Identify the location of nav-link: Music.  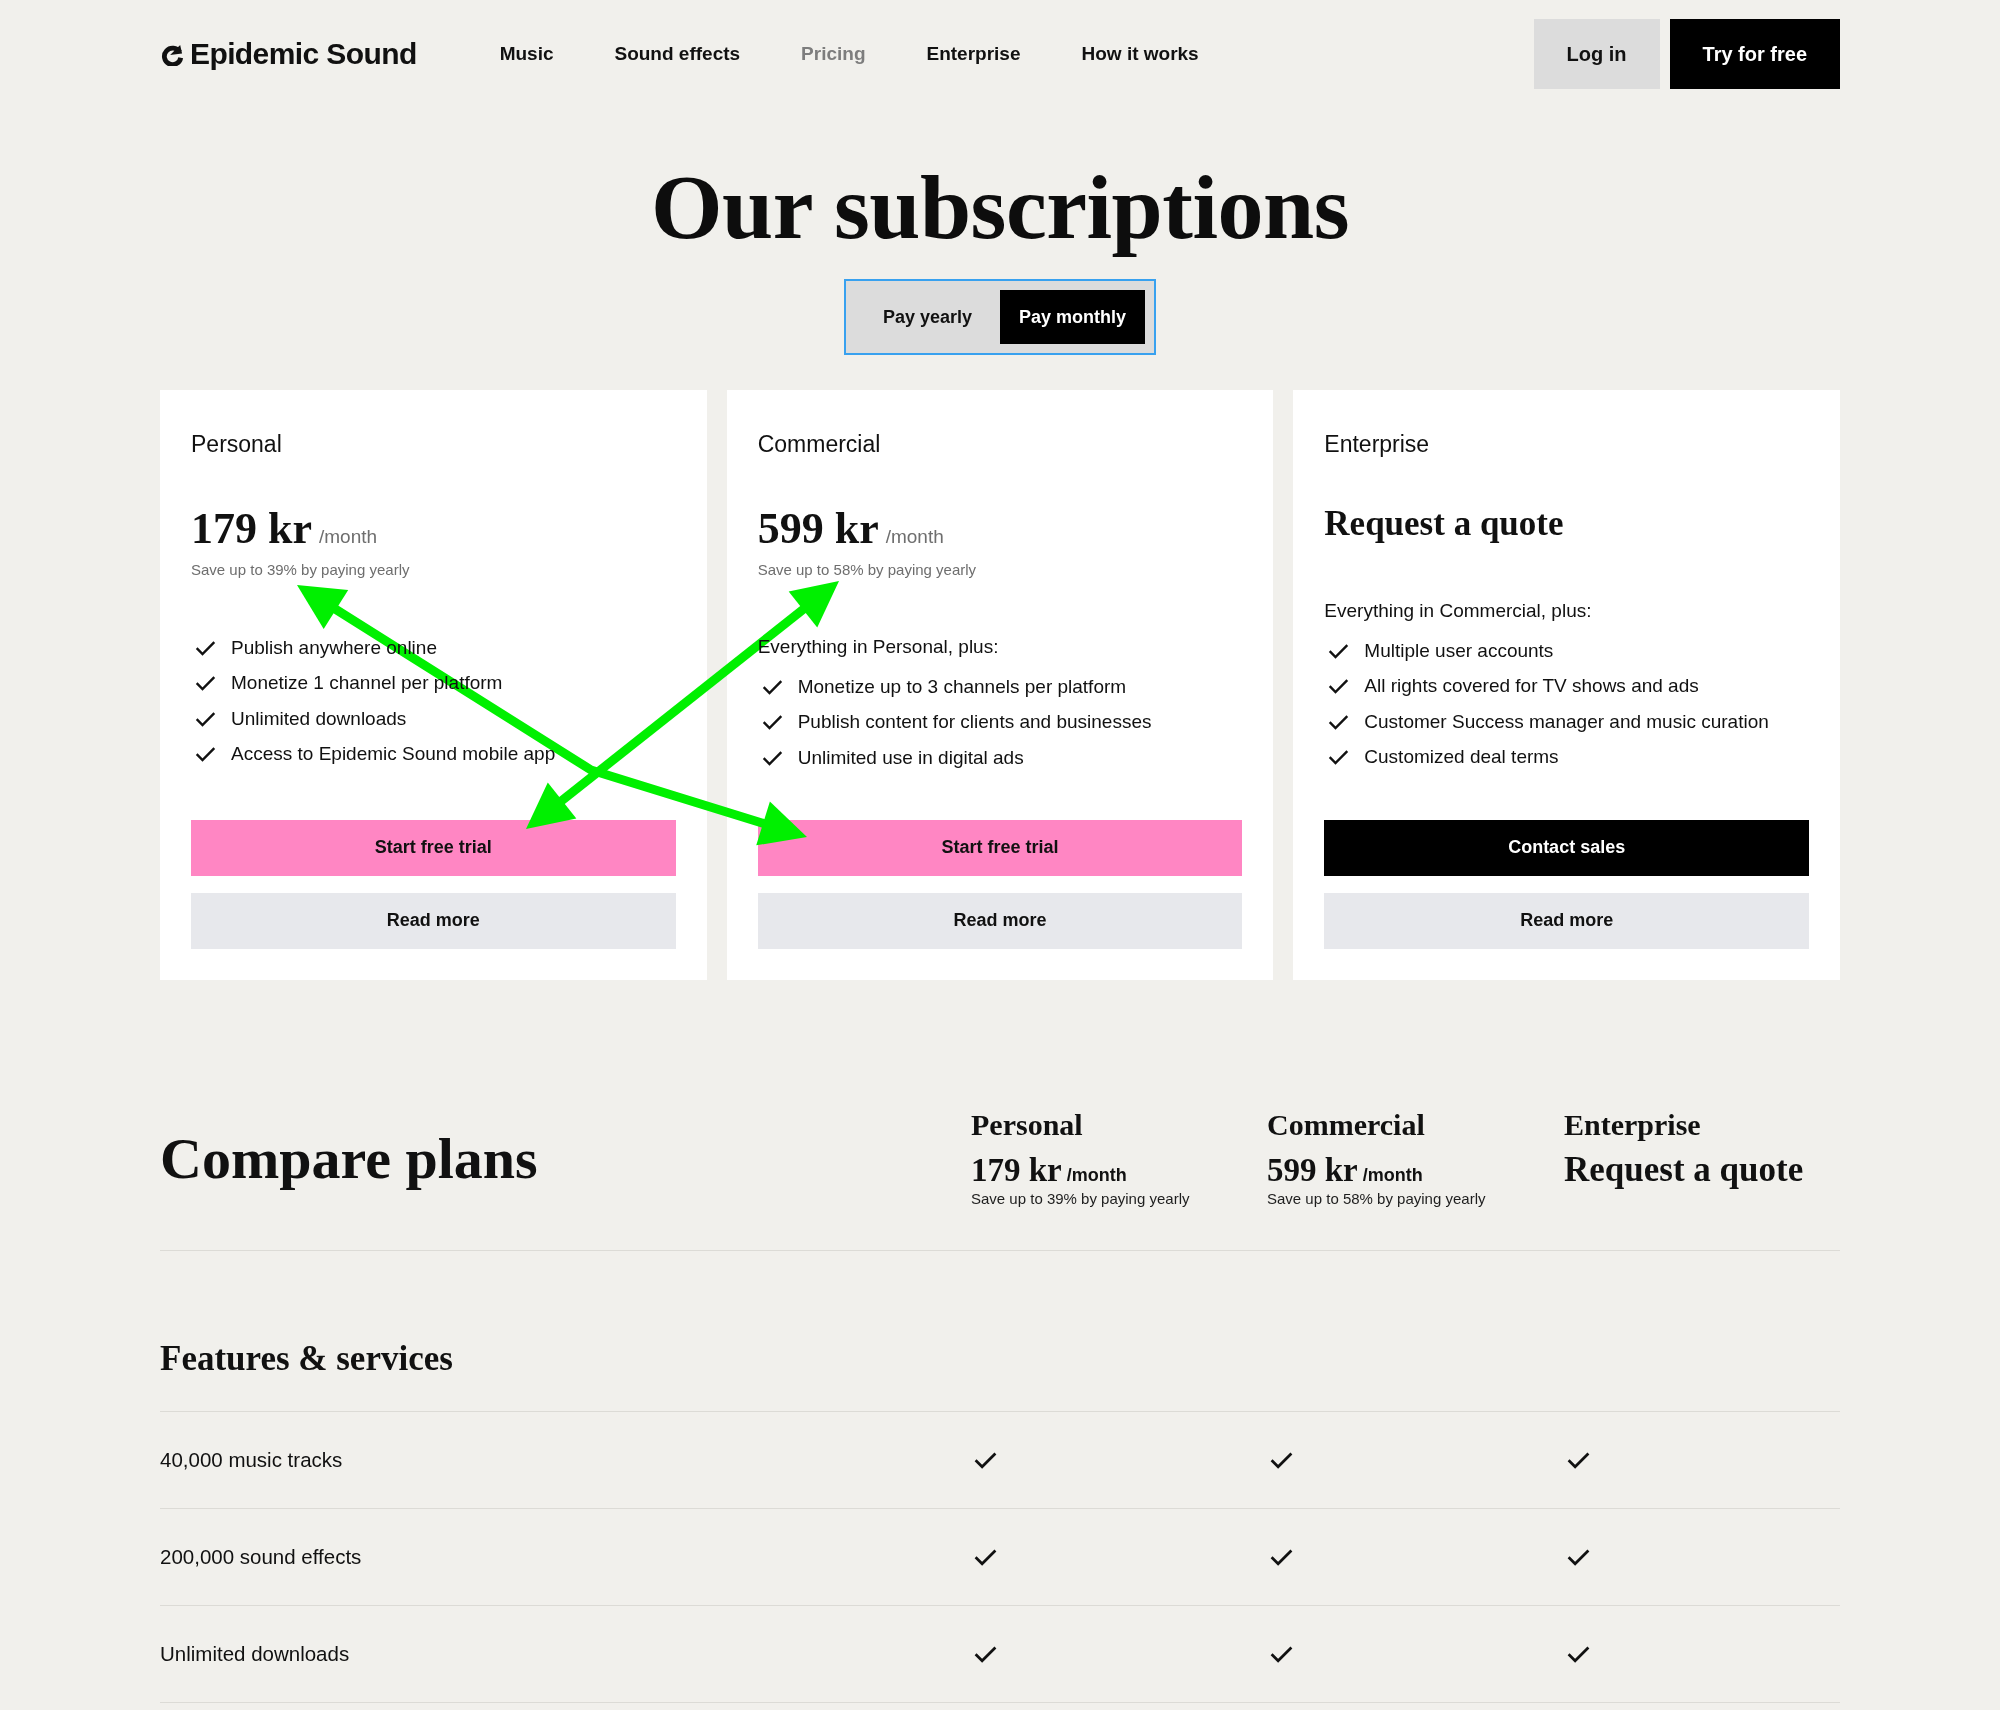
(526, 54).